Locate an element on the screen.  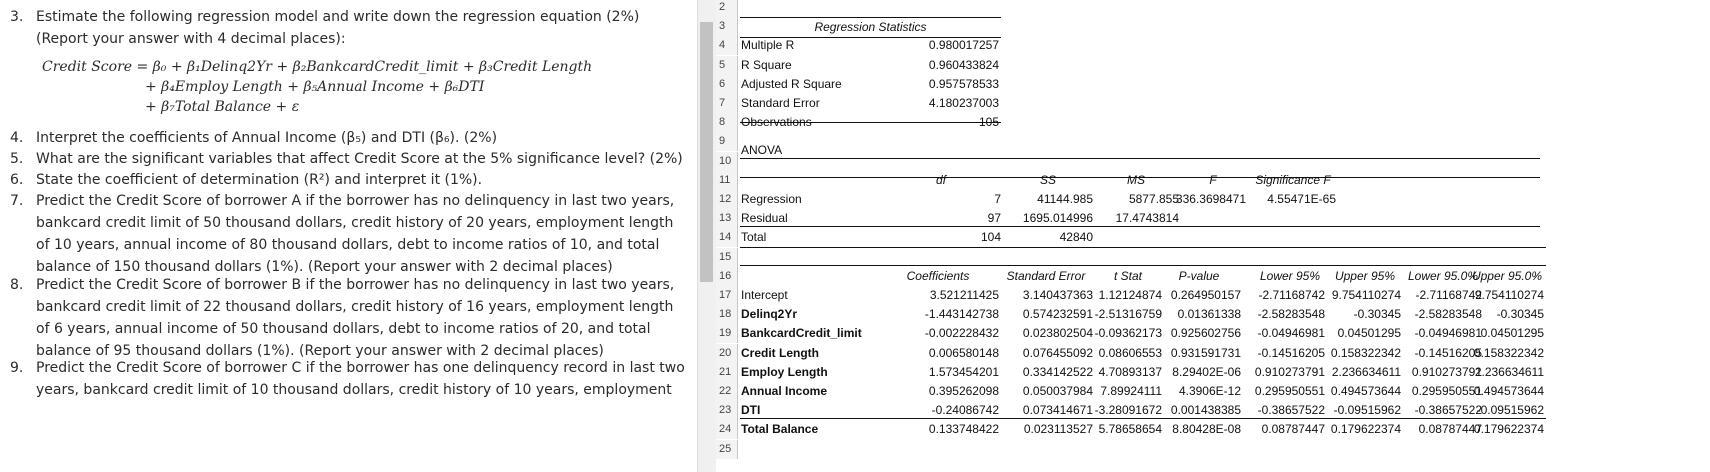
coefficient-variable-label: Total Balance is located at coordinates (780, 429).